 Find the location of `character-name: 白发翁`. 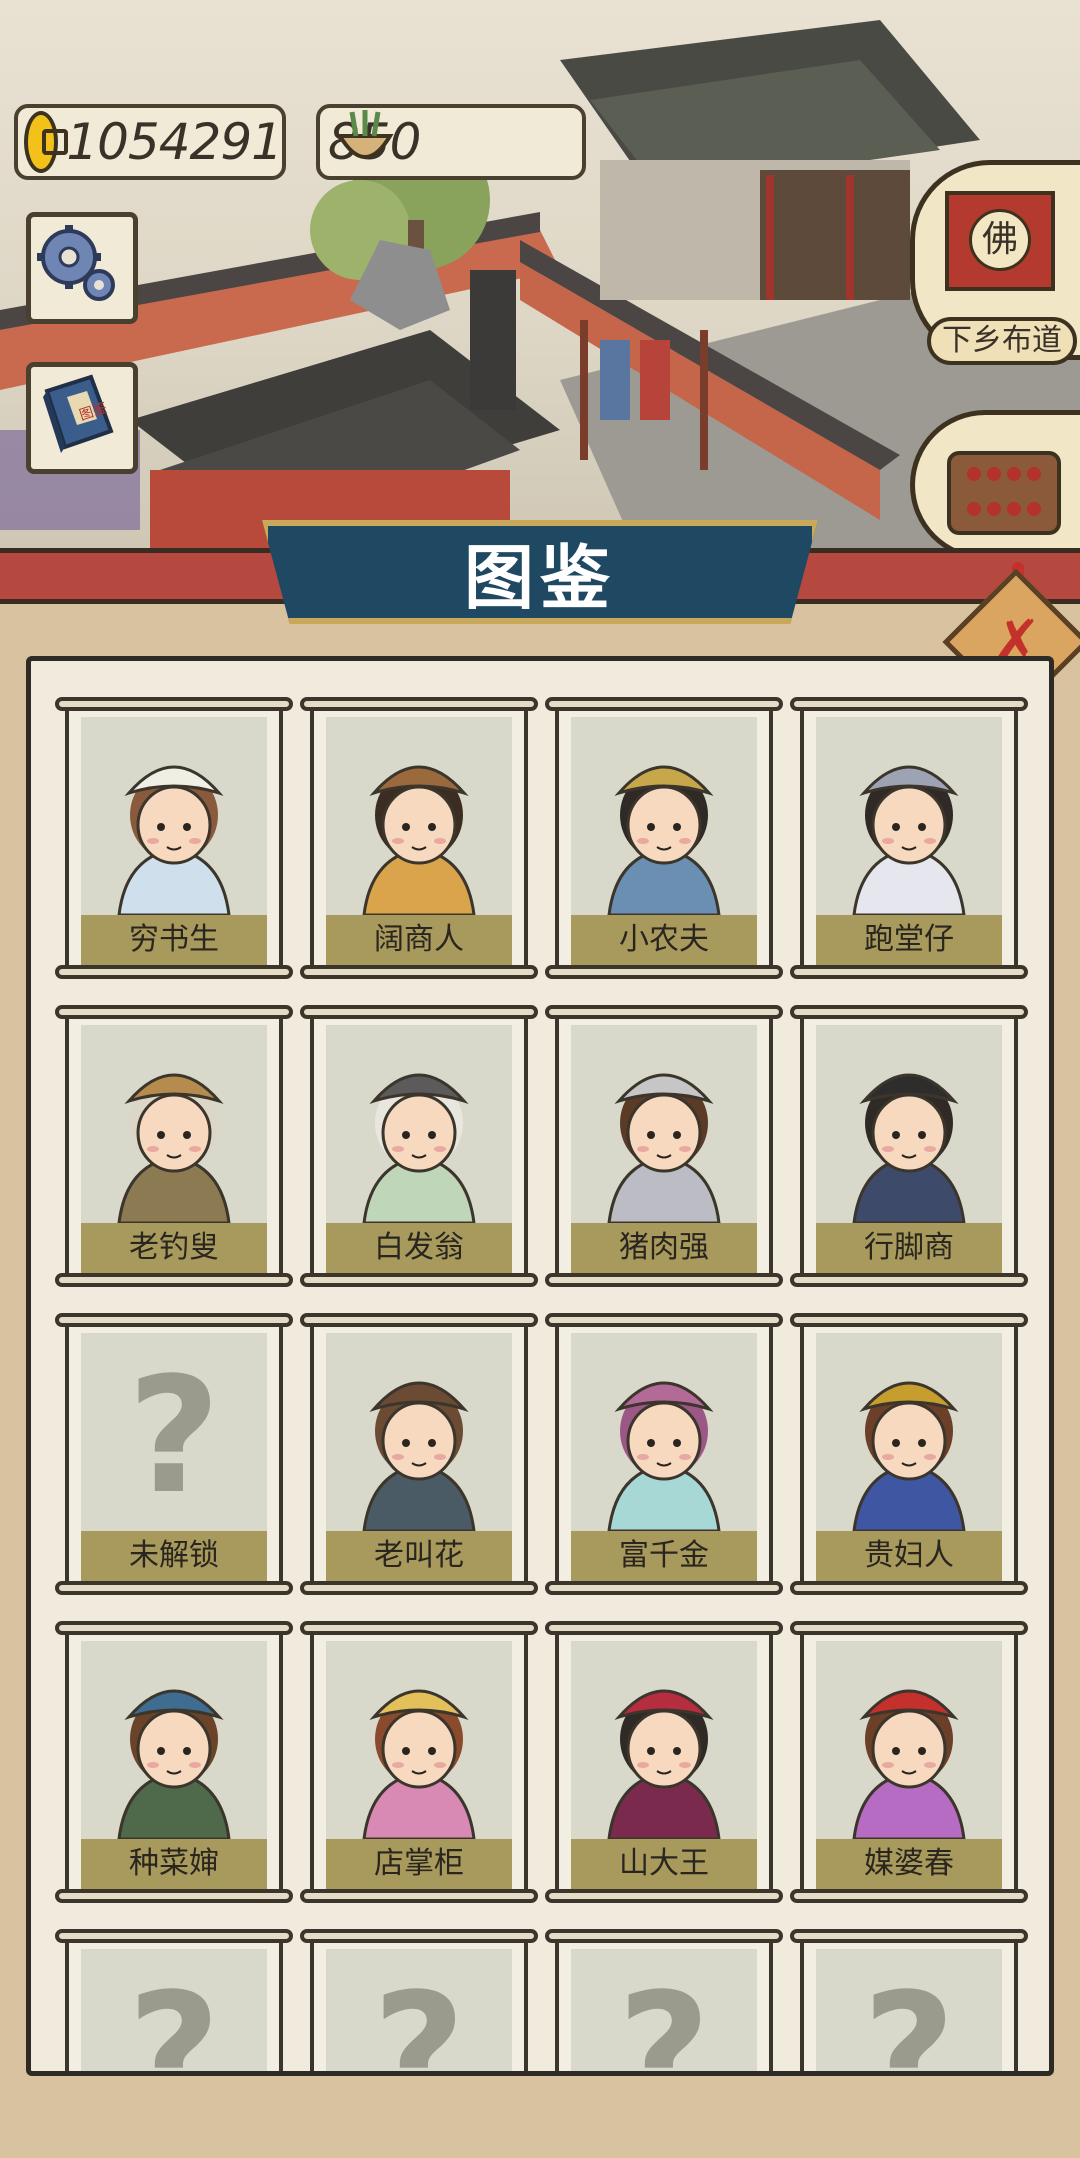

character-name: 白发翁 is located at coordinates (419, 1248).